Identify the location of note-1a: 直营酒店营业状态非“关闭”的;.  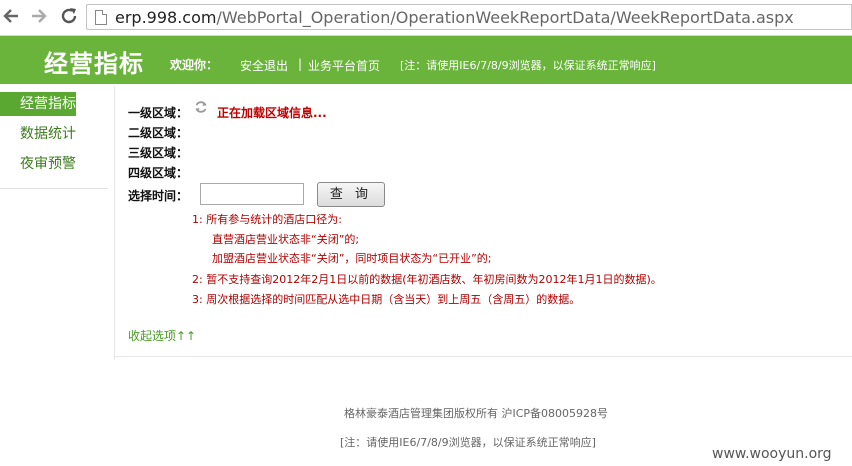
(286, 239).